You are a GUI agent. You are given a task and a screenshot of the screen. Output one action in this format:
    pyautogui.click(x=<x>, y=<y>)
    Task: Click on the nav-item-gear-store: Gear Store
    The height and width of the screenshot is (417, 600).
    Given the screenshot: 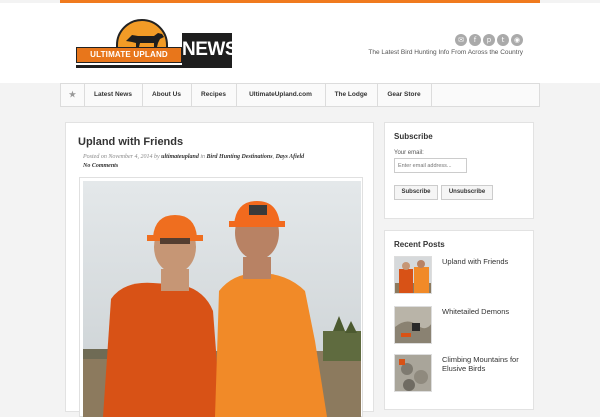 What is the action you would take?
    pyautogui.click(x=404, y=95)
    